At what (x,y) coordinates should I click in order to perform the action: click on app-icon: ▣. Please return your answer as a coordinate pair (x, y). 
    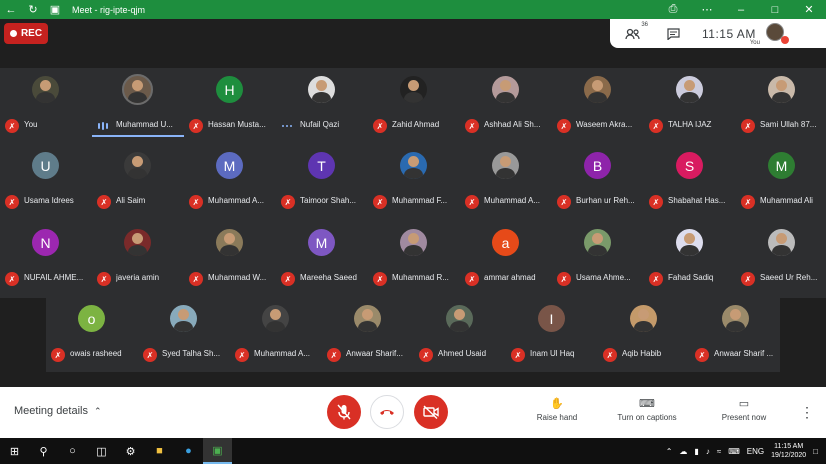
    Looking at the image, I should click on (55, 10).